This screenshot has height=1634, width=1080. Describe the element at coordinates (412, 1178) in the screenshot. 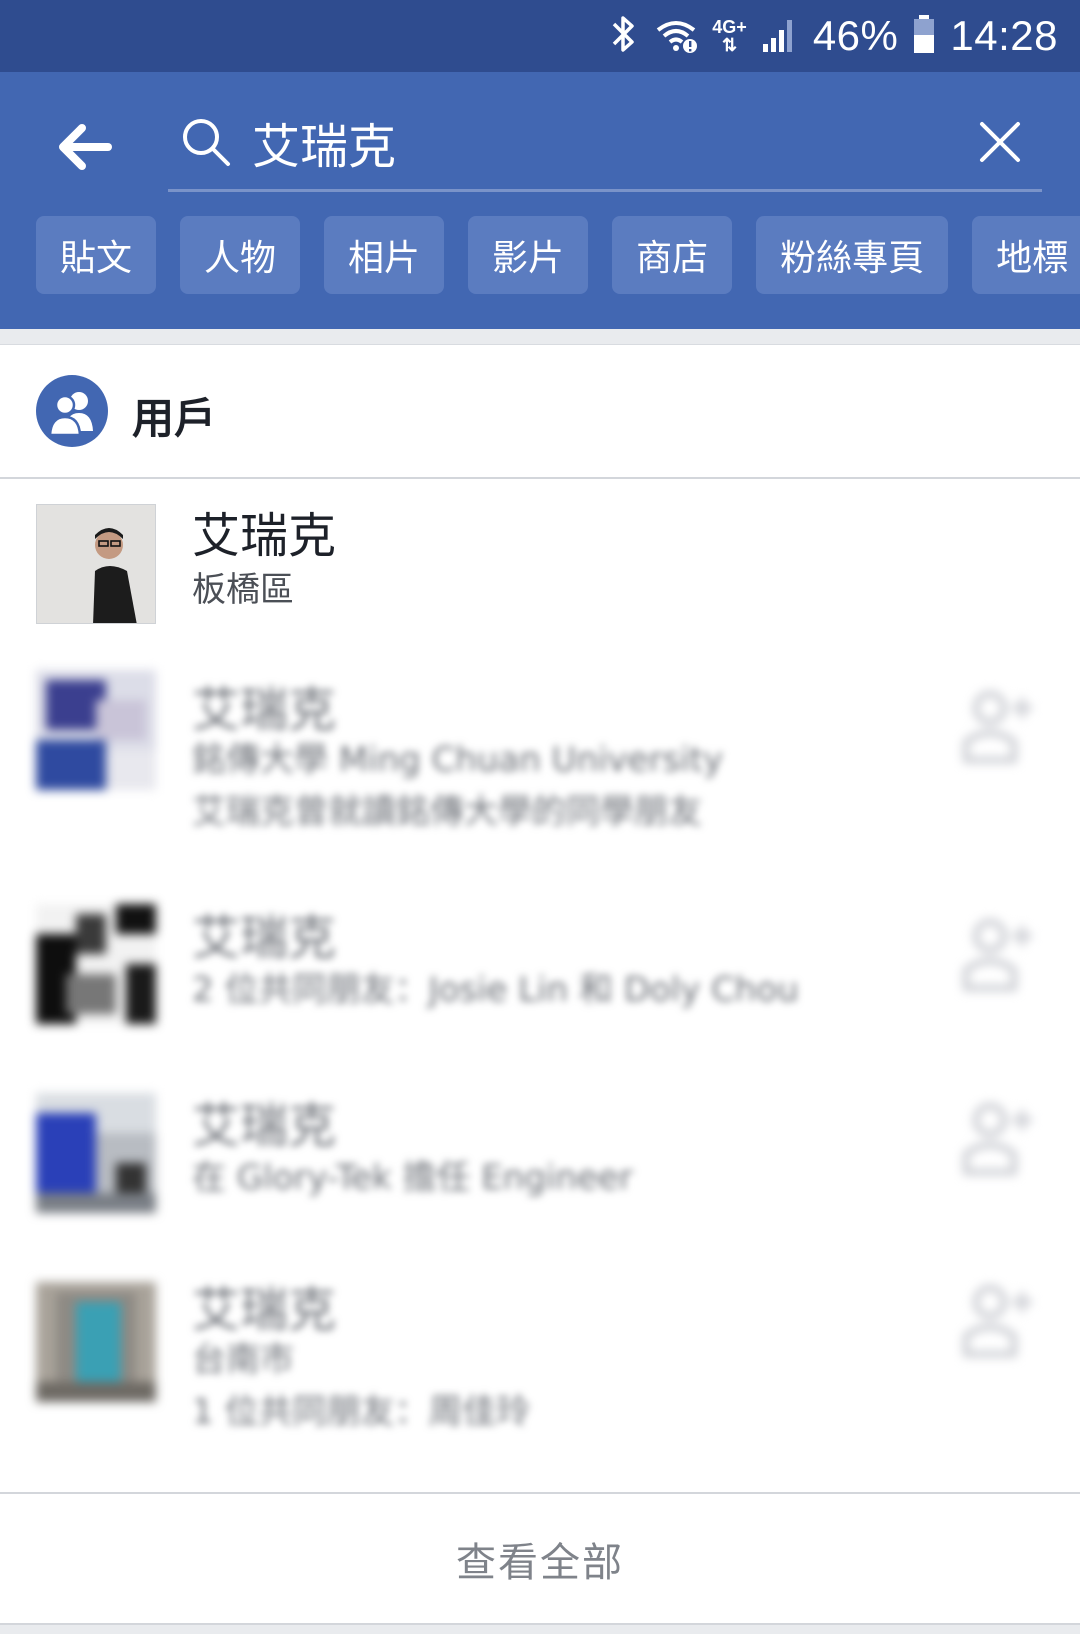

I see `result-subtitle: 在 Glory-Tek 擔任 Engineer` at that location.